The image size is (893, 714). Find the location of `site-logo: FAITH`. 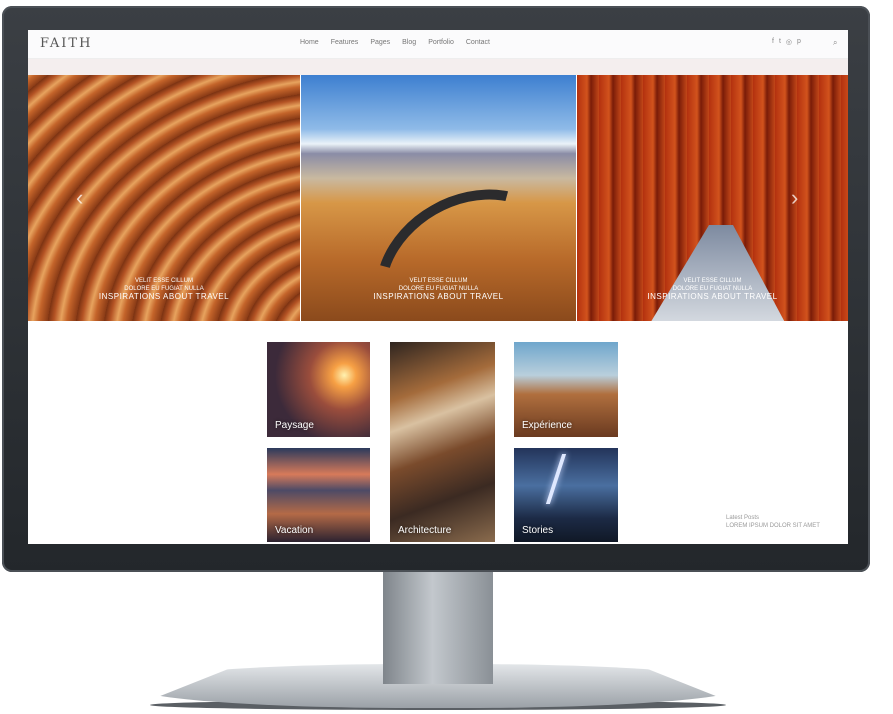

site-logo: FAITH is located at coordinates (66, 43).